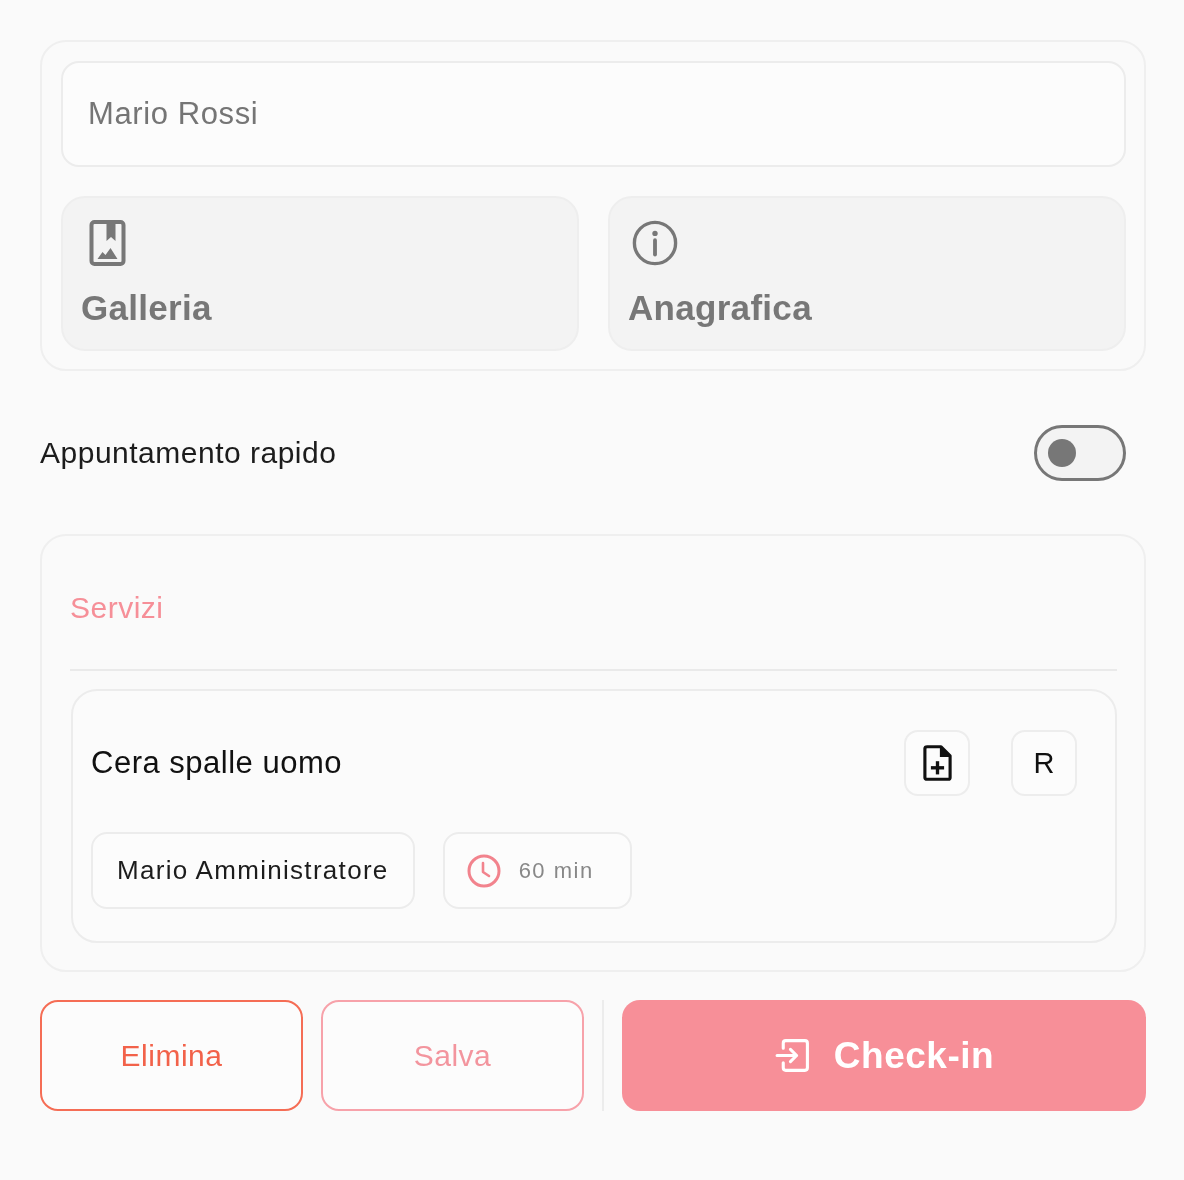  What do you see at coordinates (655, 243) in the screenshot?
I see `info-icon` at bounding box center [655, 243].